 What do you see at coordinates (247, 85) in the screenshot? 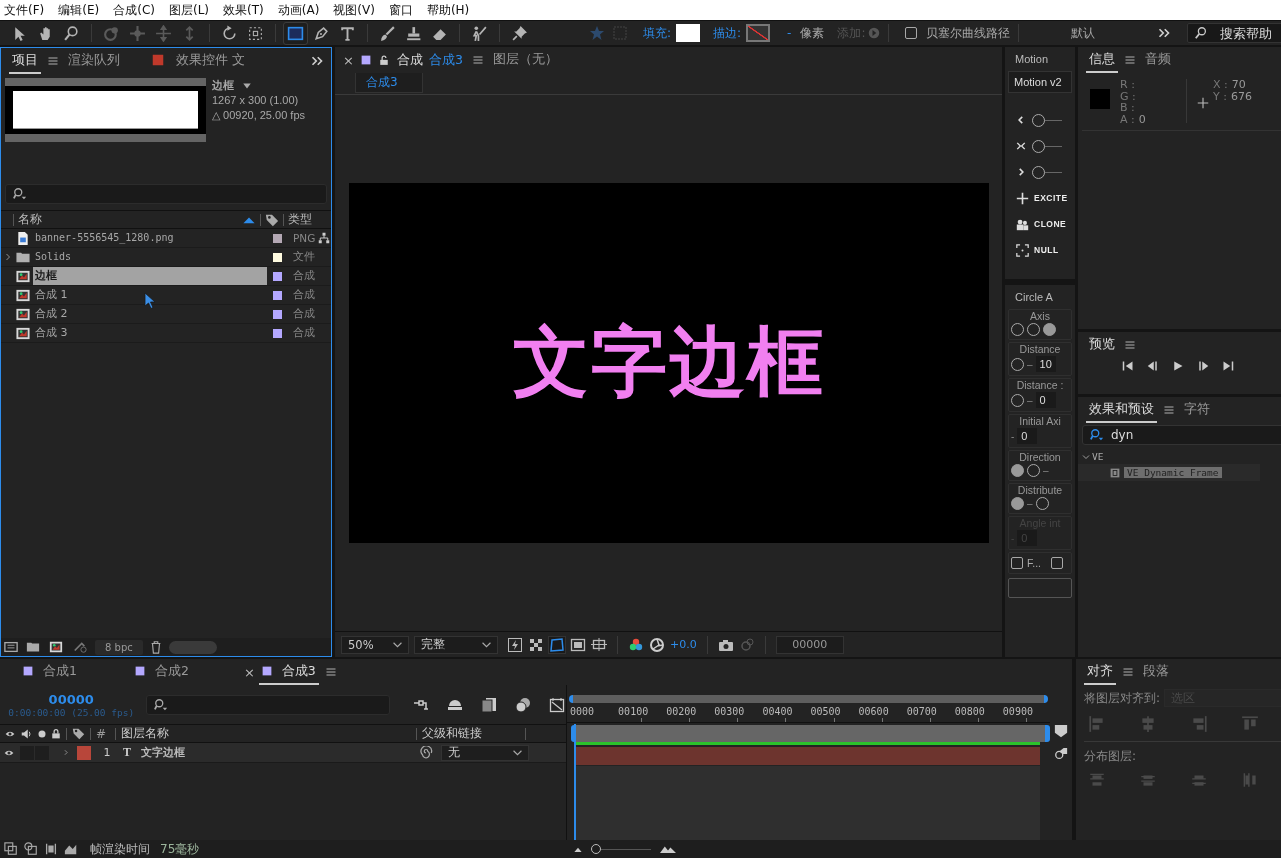
I see `dropdown-caret-icon` at bounding box center [247, 85].